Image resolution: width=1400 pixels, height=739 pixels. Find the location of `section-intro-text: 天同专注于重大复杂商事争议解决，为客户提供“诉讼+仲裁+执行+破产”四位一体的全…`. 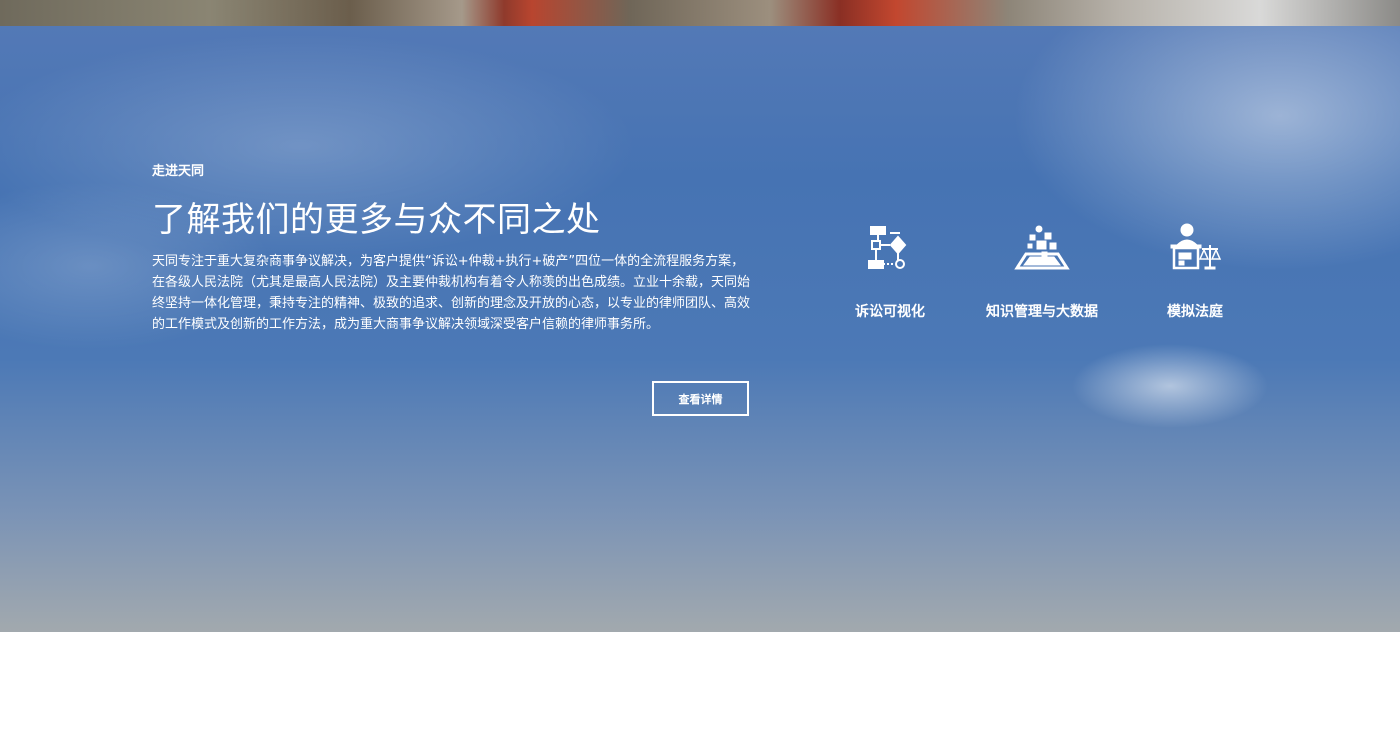

section-intro-text: 天同专注于重大复杂商事争议解决，为客户提供“诉讼+仲裁+执行+破产”四位一体的全… is located at coordinates (451, 293).